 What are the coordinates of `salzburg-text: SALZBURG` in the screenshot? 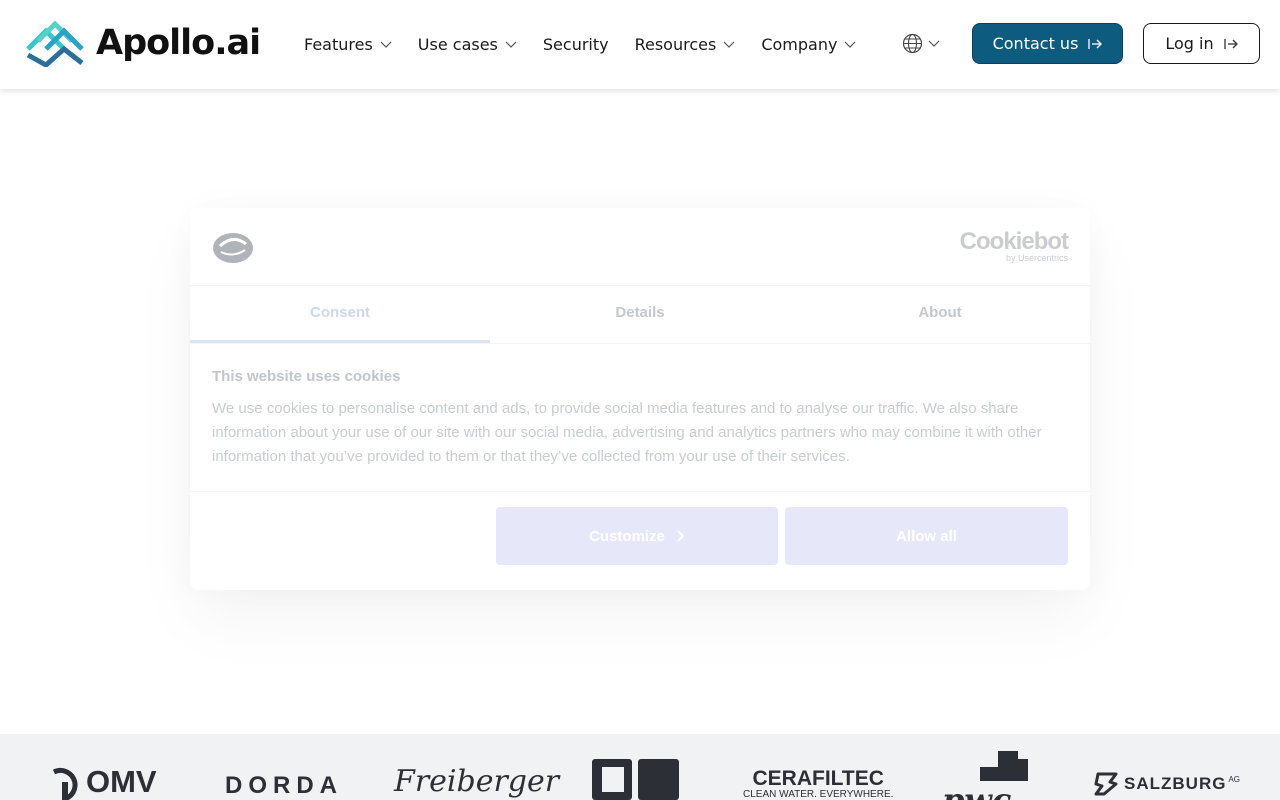 It's located at (1175, 783).